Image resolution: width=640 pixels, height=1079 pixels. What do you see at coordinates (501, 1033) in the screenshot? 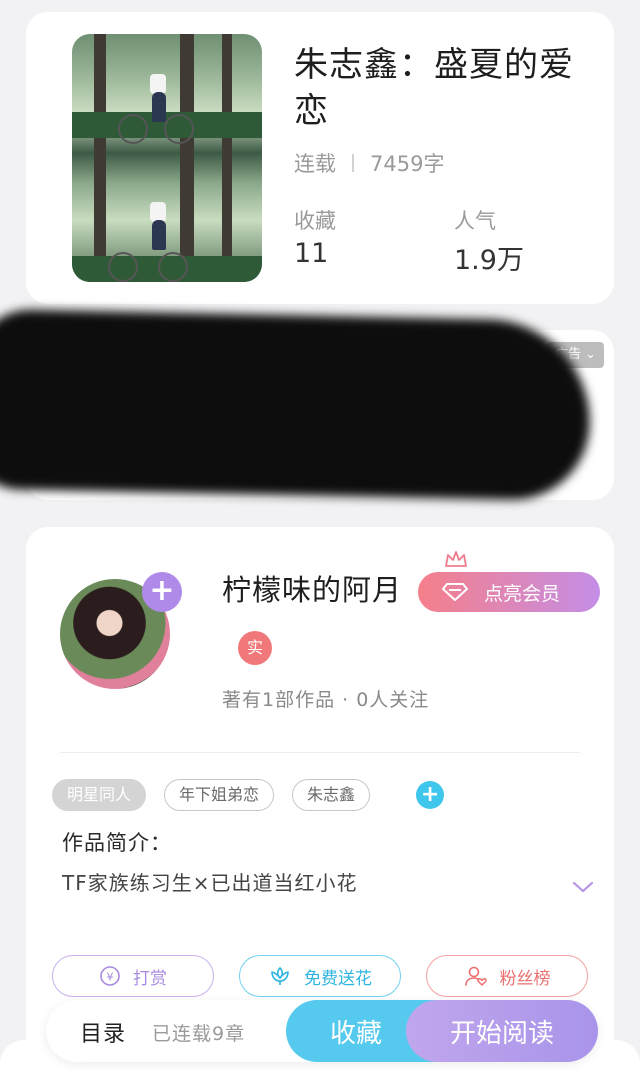
I see `start-reading-label: 开始阅读` at bounding box center [501, 1033].